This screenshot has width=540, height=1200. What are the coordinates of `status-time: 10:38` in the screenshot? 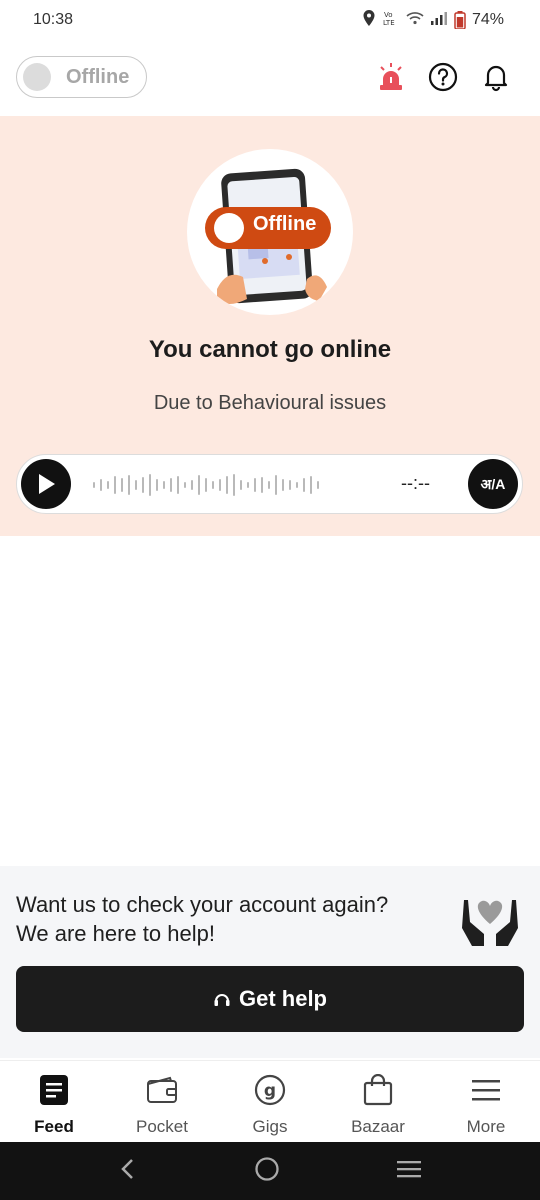 It's located at (53, 19).